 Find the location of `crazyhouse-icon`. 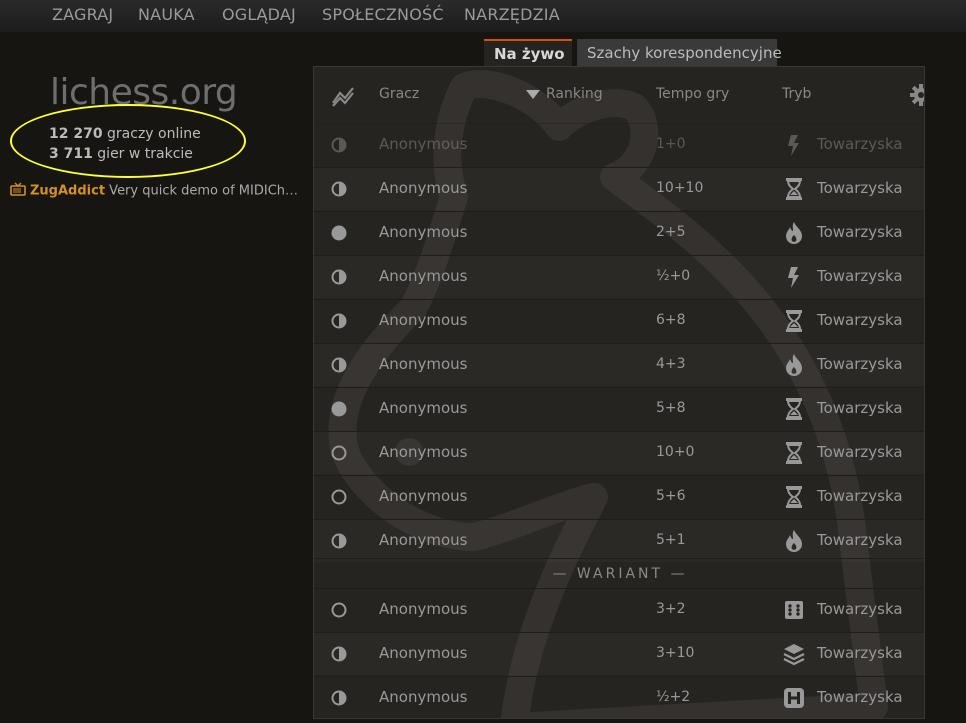

crazyhouse-icon is located at coordinates (794, 654).